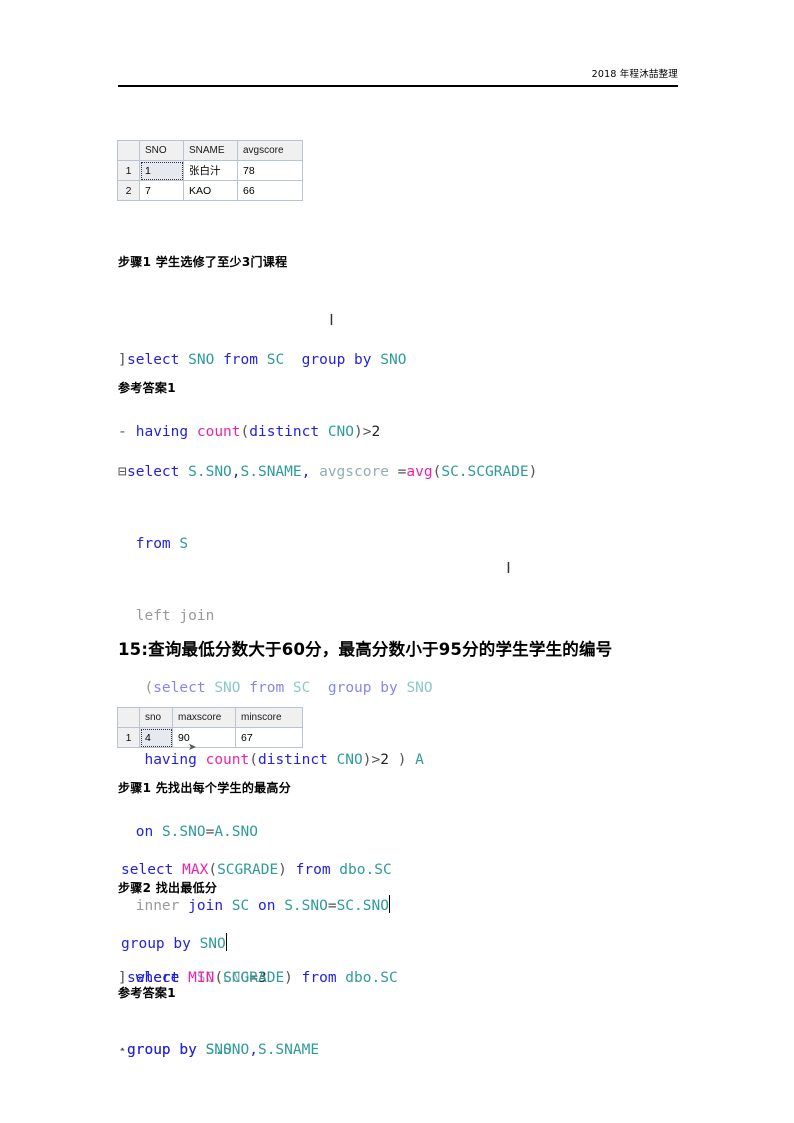 The height and width of the screenshot is (1123, 794). I want to click on code-line: ] select SNO from SC group by SNO, so click(262, 360).